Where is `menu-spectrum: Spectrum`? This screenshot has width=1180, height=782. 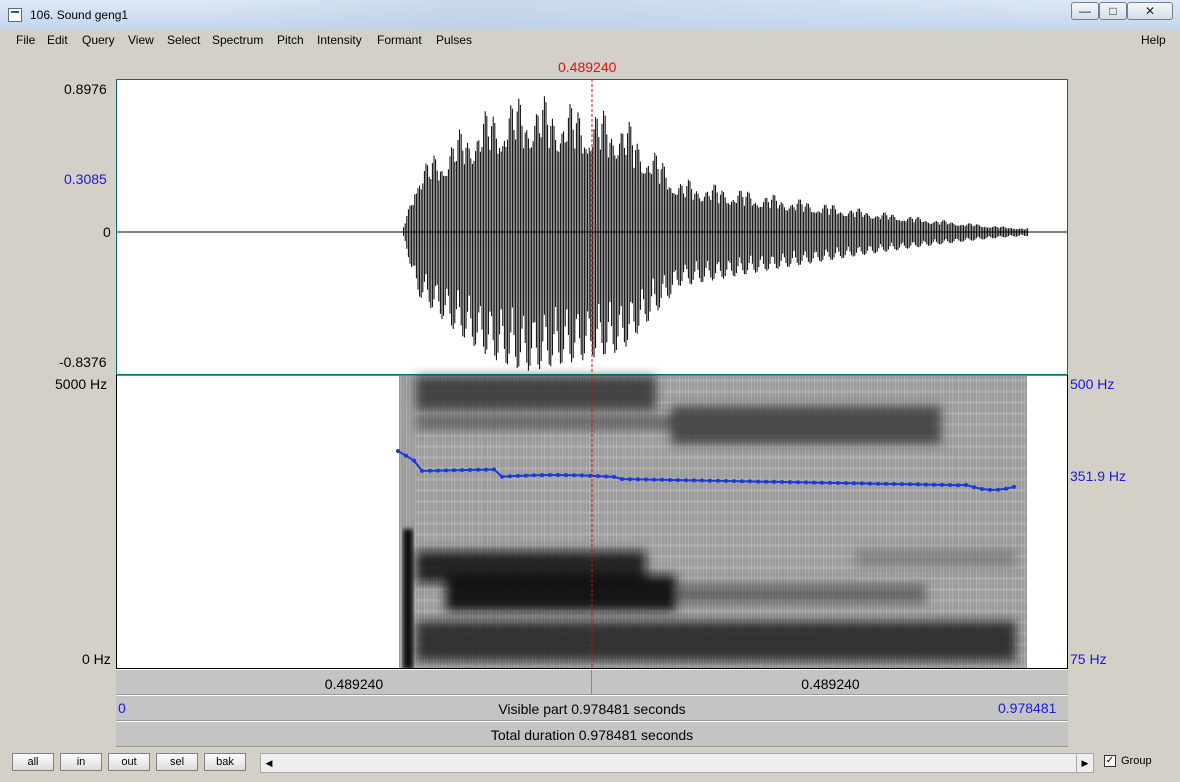
menu-spectrum: Spectrum is located at coordinates (237, 40).